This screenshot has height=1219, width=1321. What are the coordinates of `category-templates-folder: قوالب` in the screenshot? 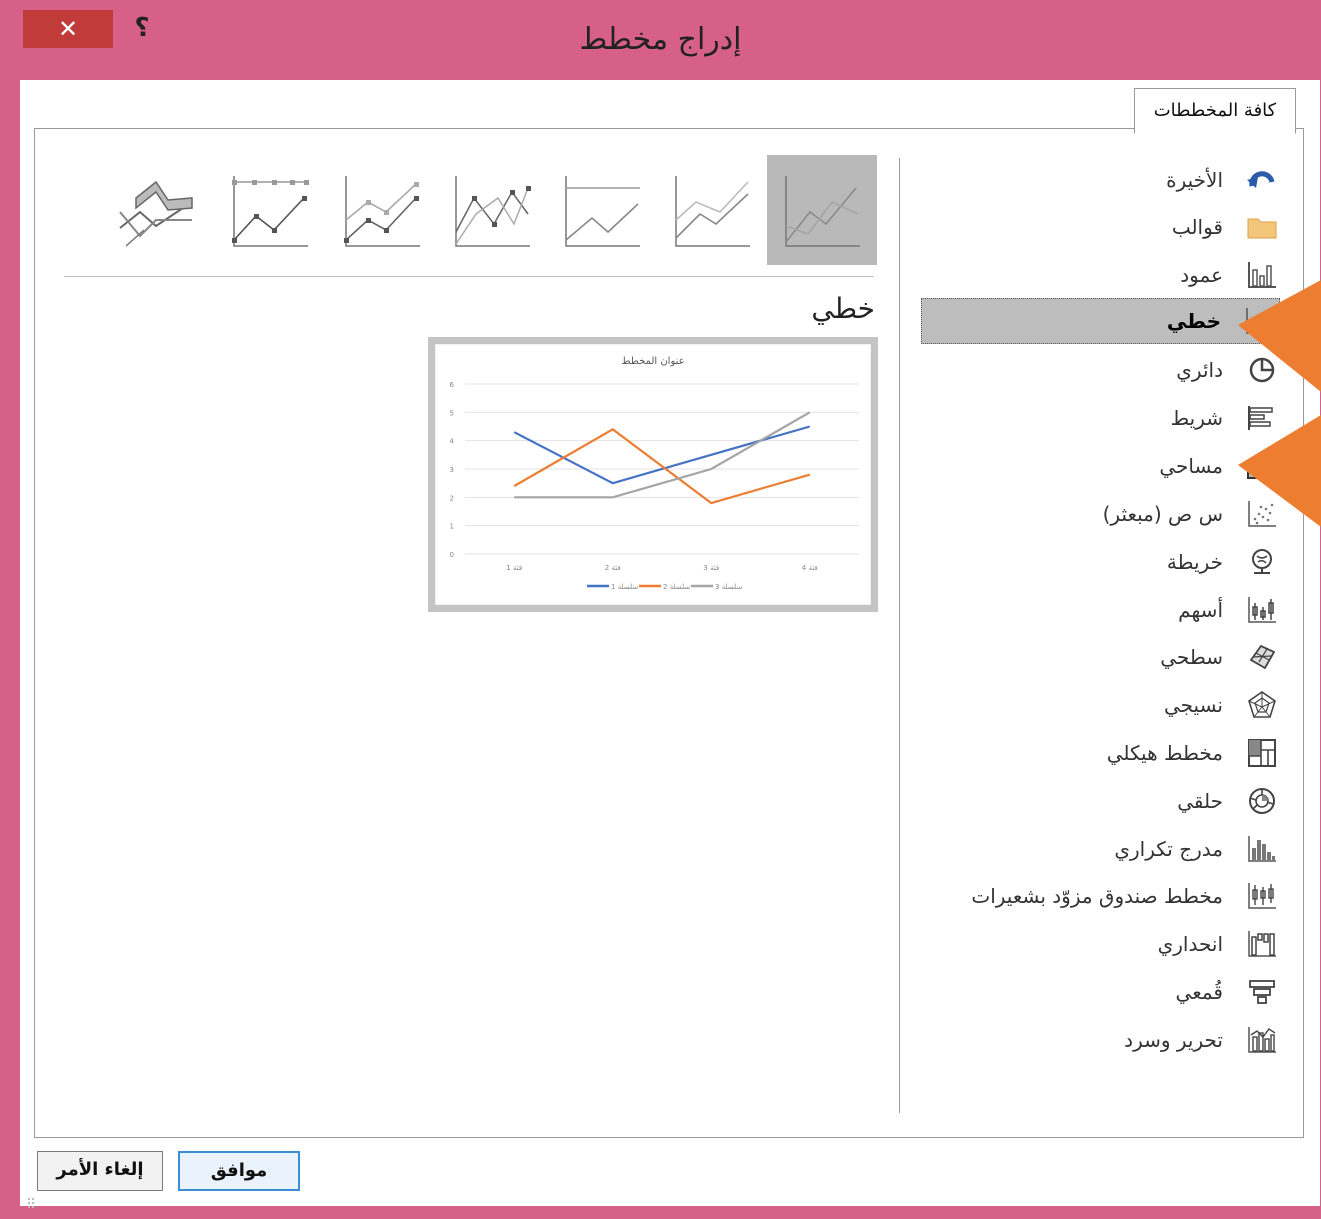 It's located at (1226, 227).